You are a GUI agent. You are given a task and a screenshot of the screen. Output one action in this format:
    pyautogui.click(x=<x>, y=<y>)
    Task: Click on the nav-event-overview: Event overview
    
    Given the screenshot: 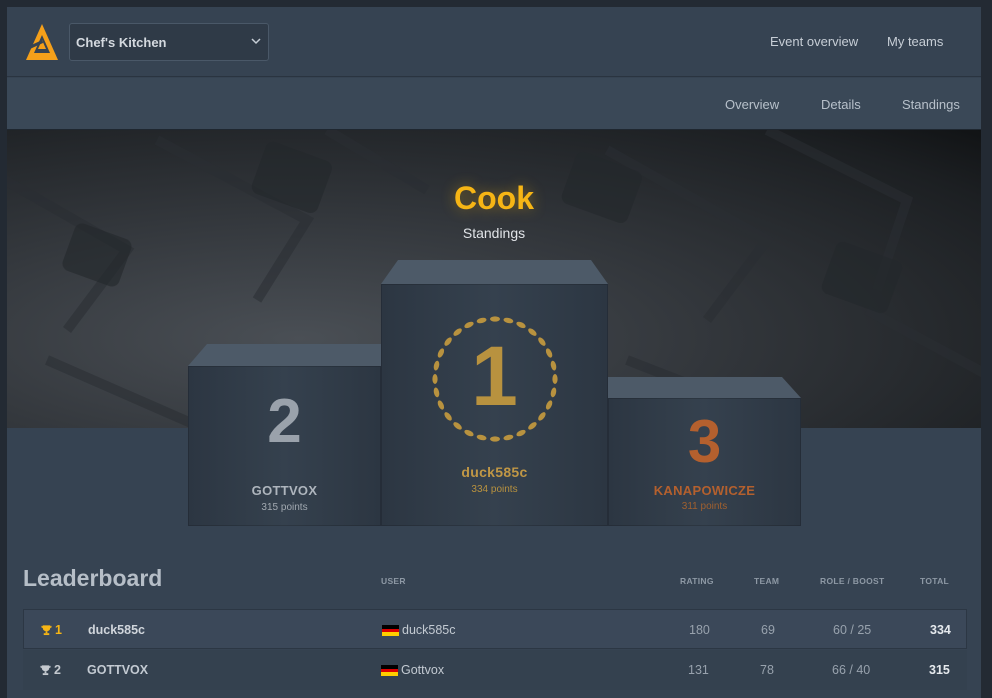 What is the action you would take?
    pyautogui.click(x=814, y=41)
    